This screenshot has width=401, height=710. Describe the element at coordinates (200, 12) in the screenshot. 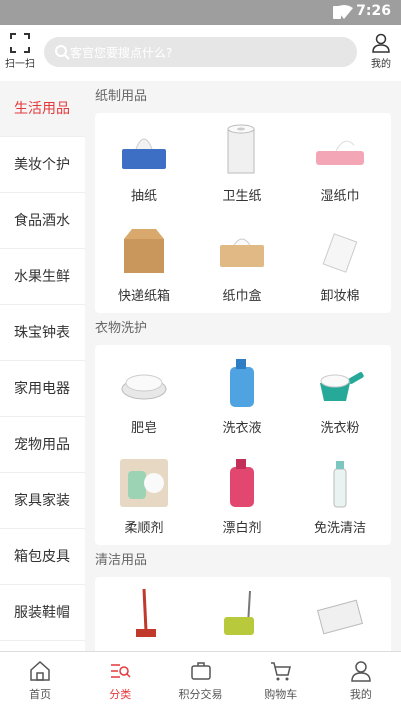

I see `status-bar: 7:26` at that location.